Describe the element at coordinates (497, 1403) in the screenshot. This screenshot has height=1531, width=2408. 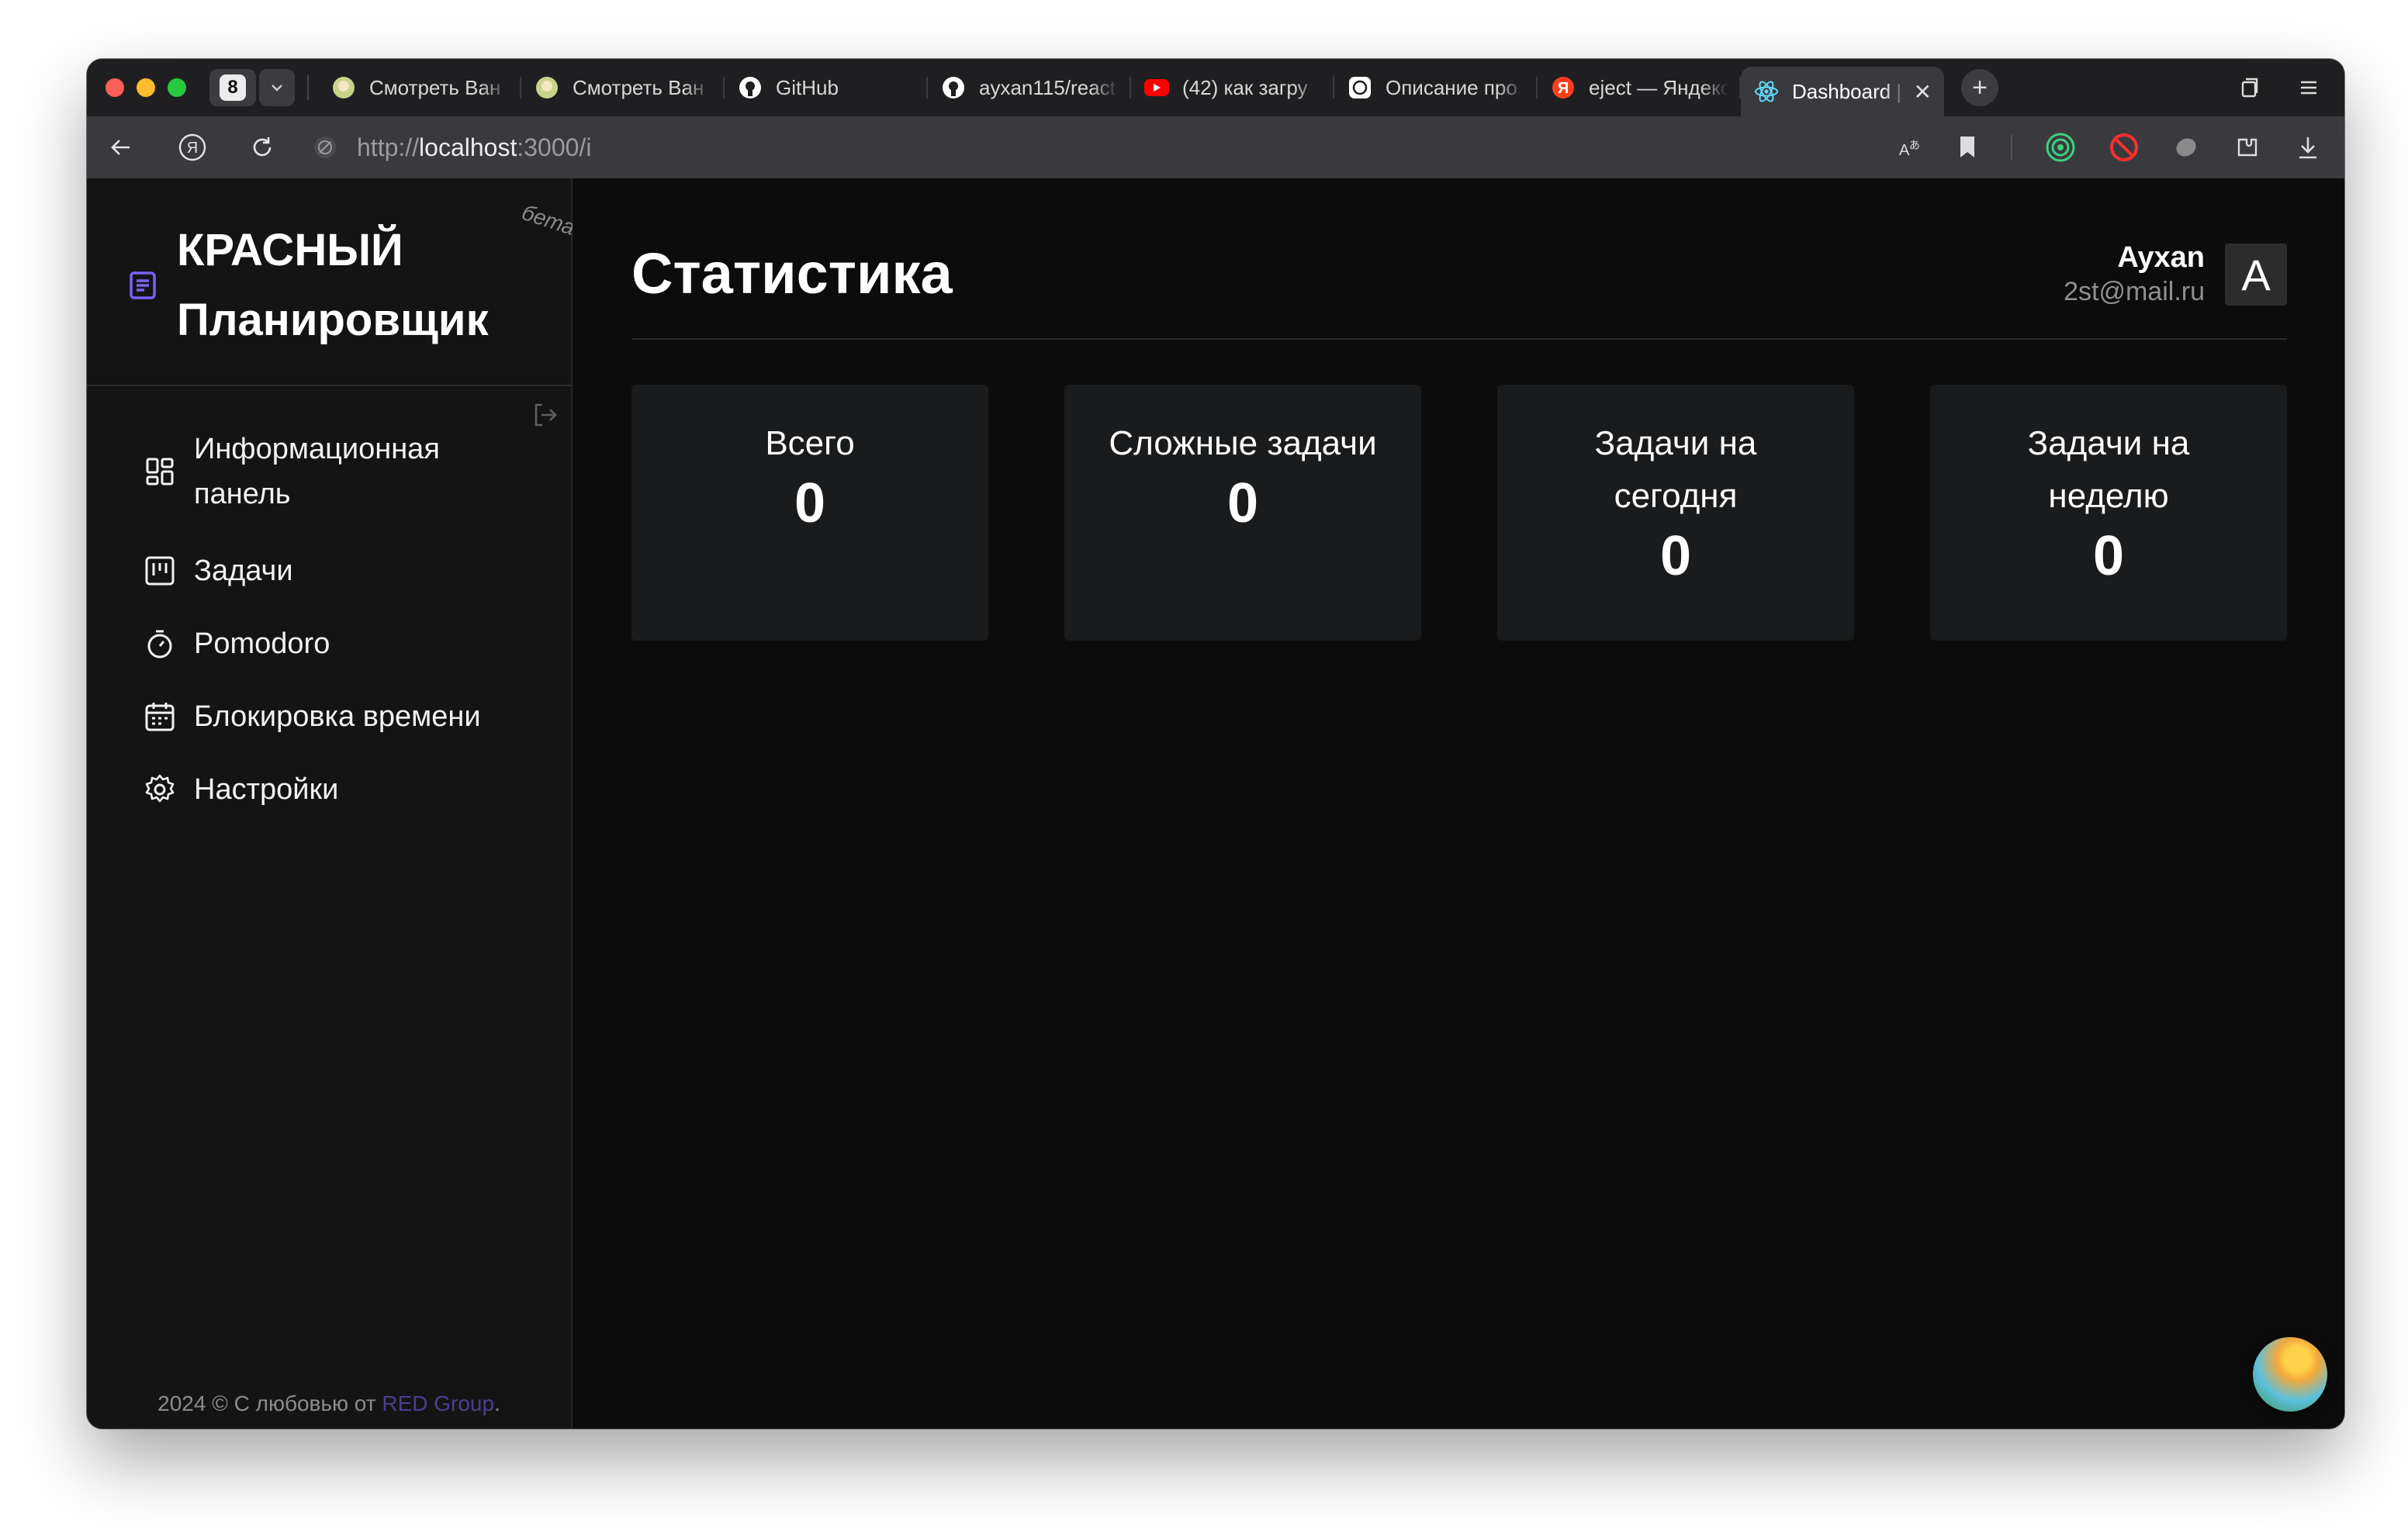
I see `footer-suffix: .` at that location.